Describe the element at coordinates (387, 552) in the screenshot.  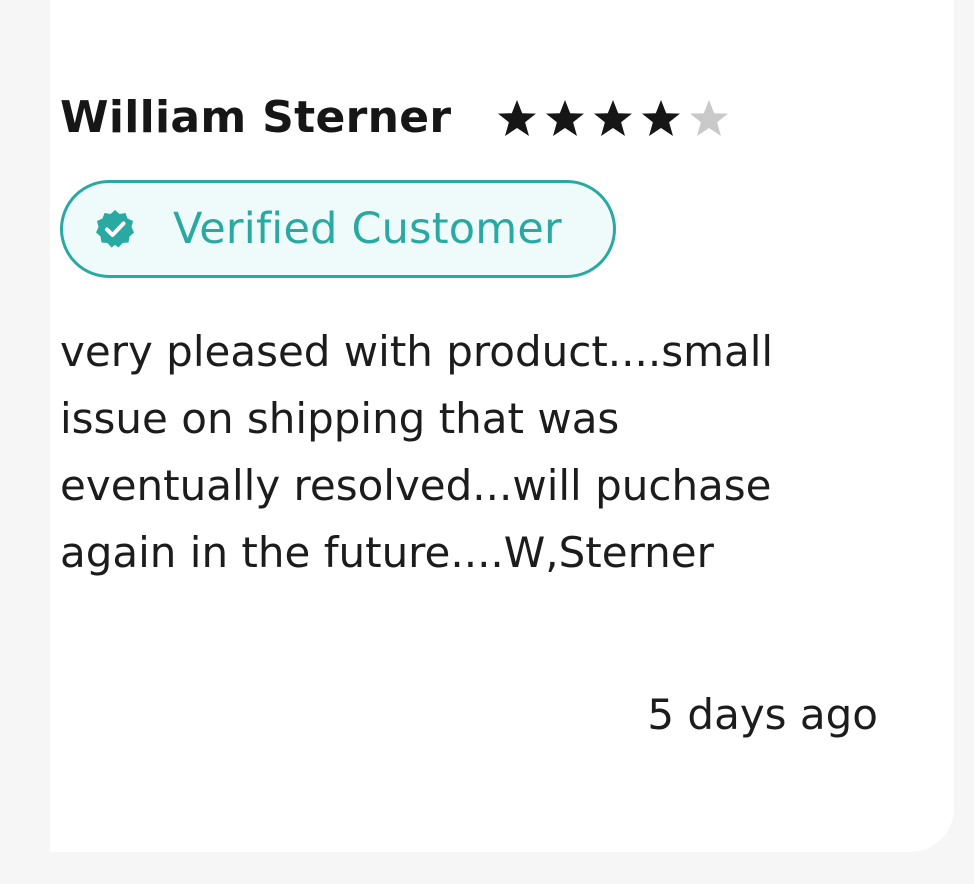
I see `review-text-line: again in the future....W,Sterner` at that location.